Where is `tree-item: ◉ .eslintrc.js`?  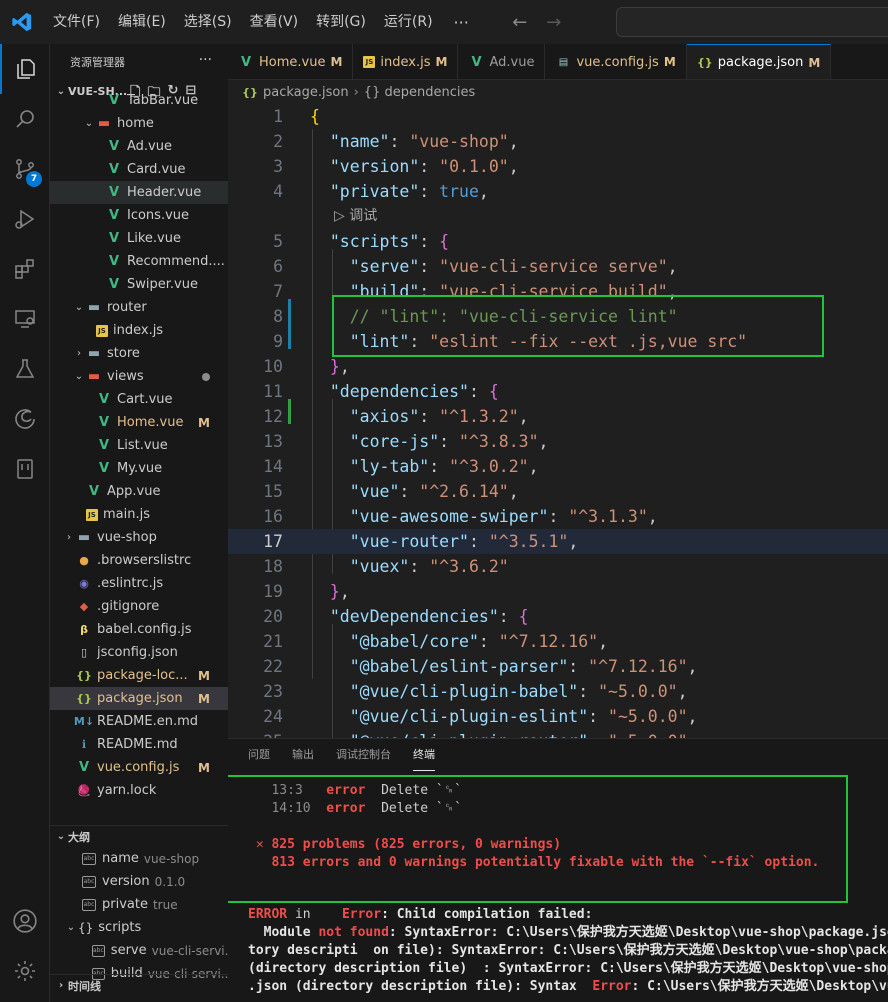 tree-item: ◉ .eslintrc.js is located at coordinates (139, 583).